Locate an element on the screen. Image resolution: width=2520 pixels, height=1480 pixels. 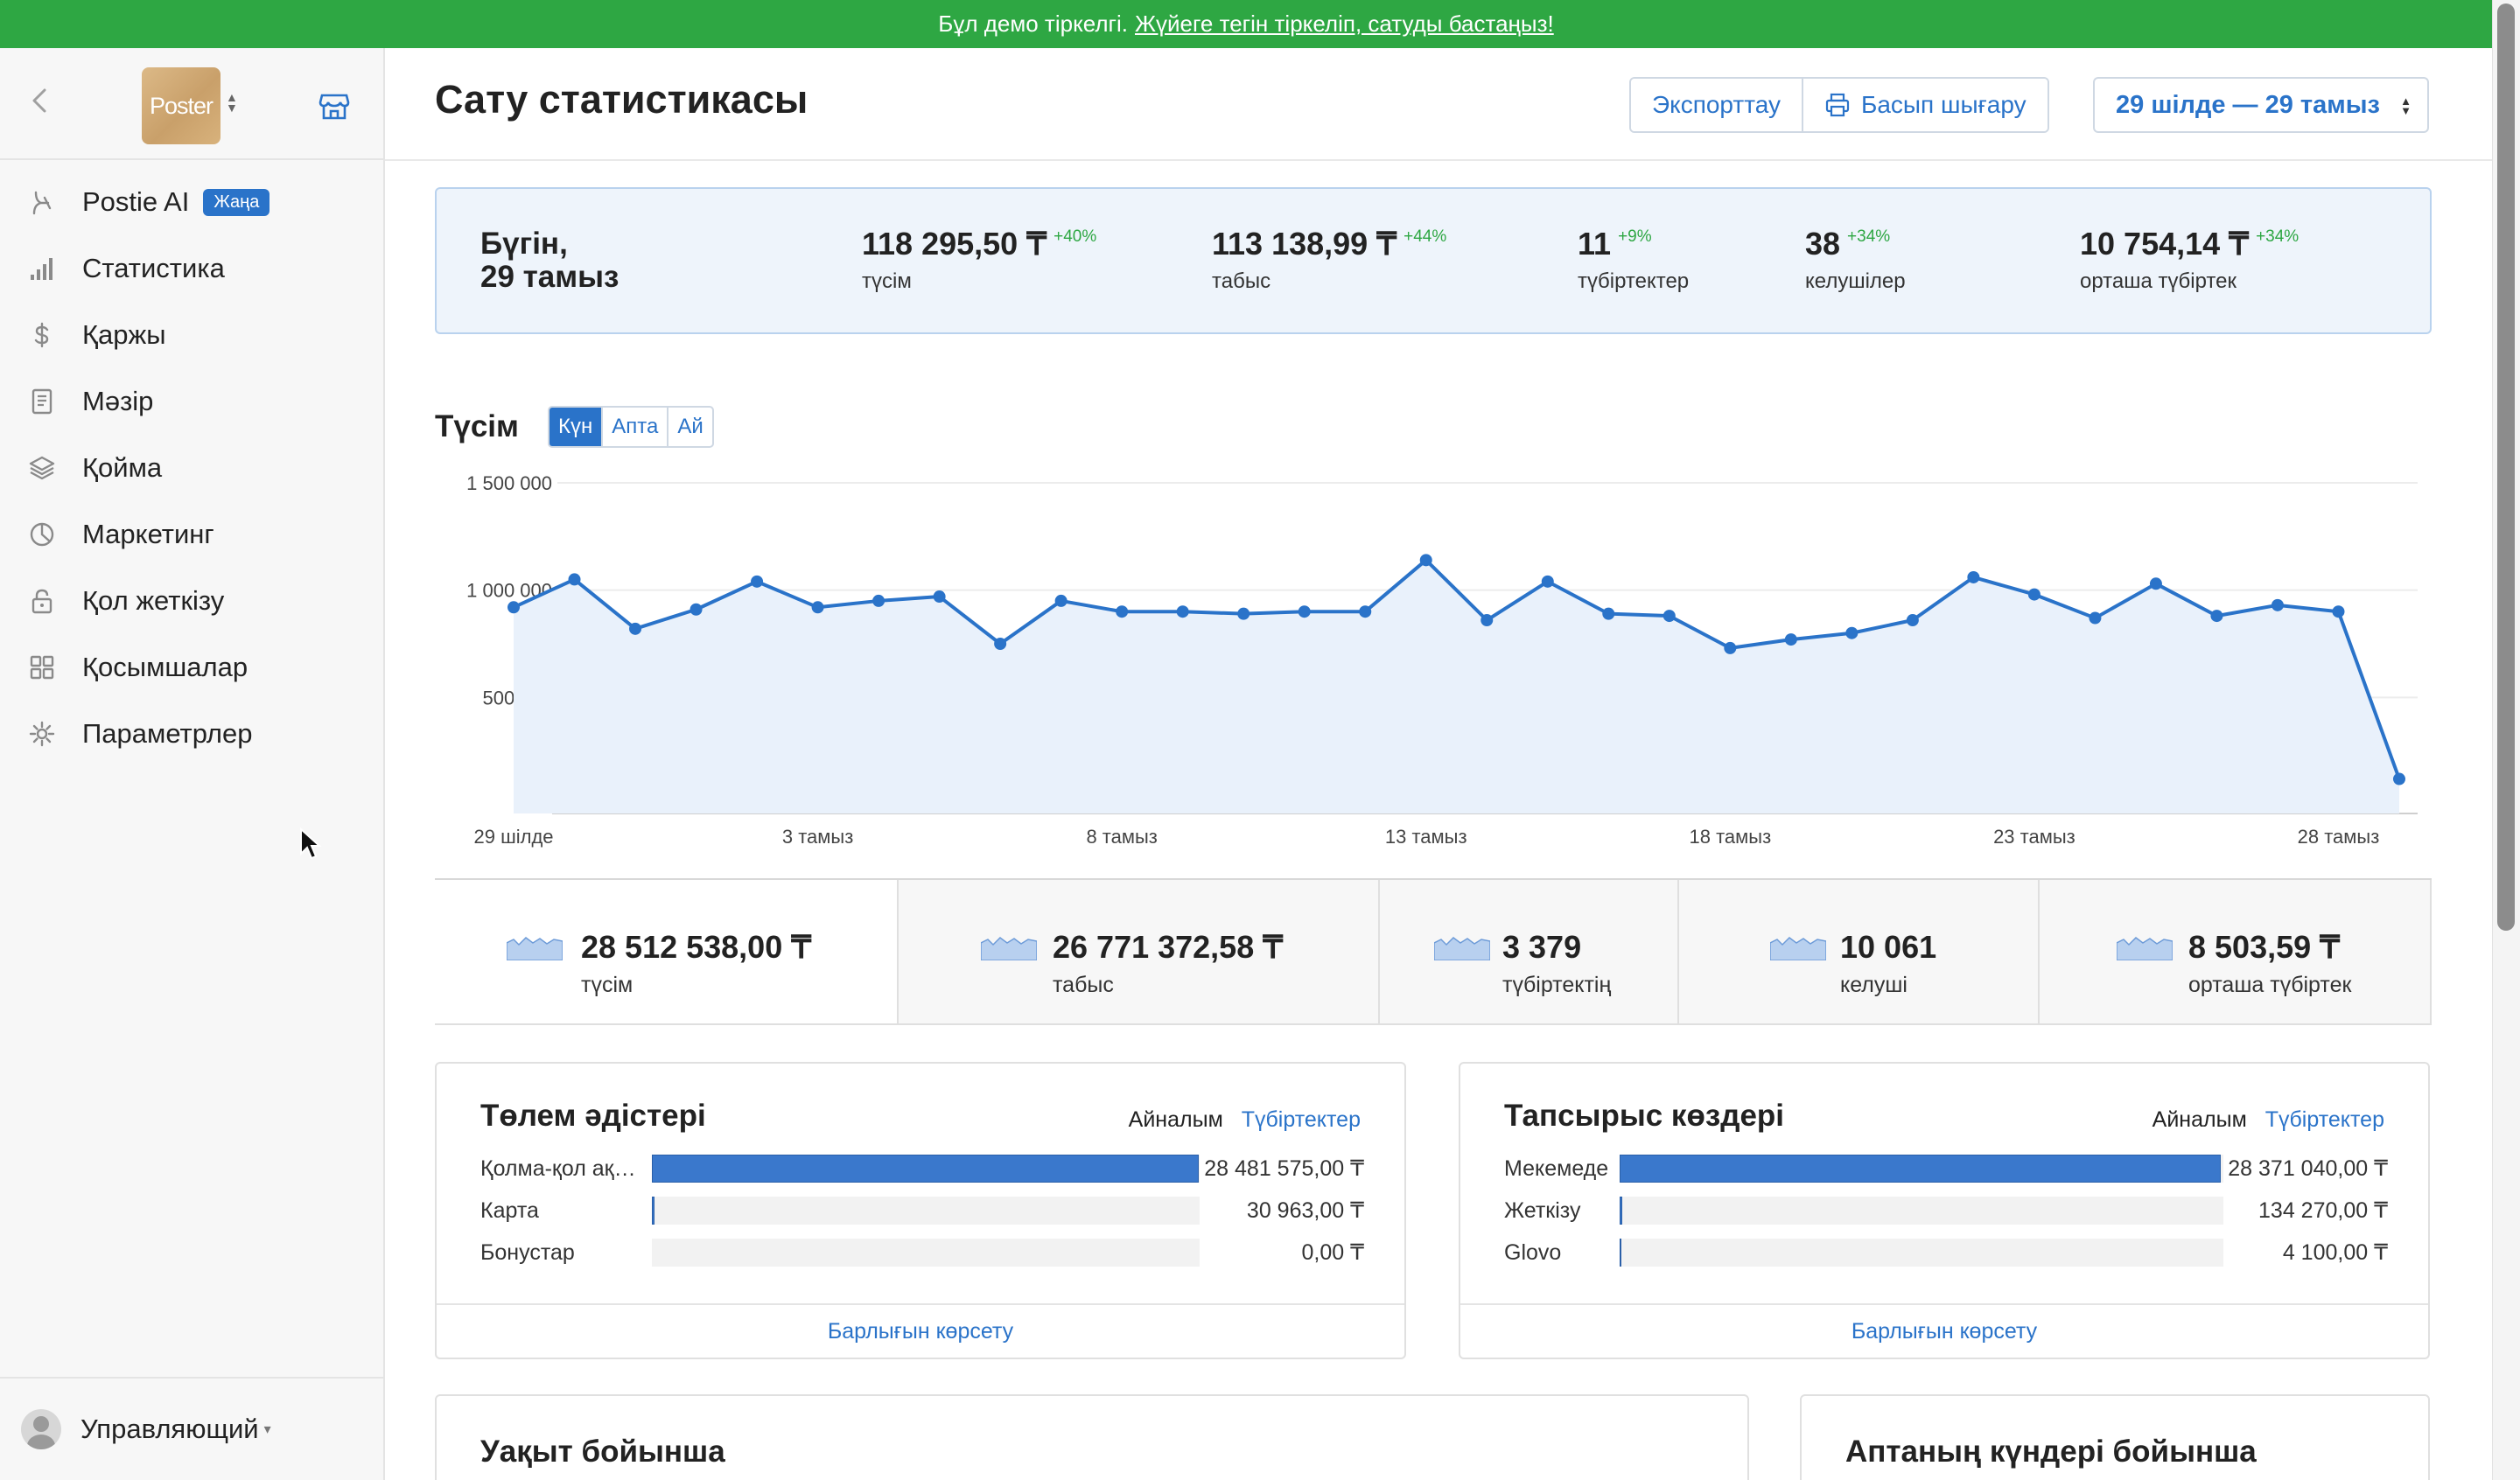
kpi-pct: +40% is located at coordinates (1075, 237).